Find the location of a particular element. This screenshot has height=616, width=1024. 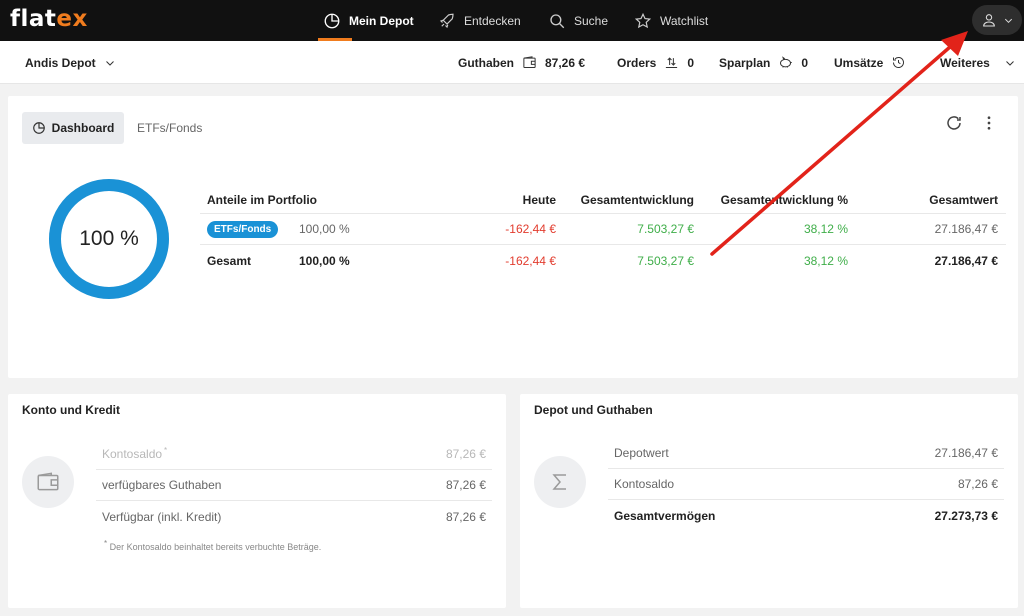

nav-watchlist-label: Watchlist is located at coordinates (684, 20).